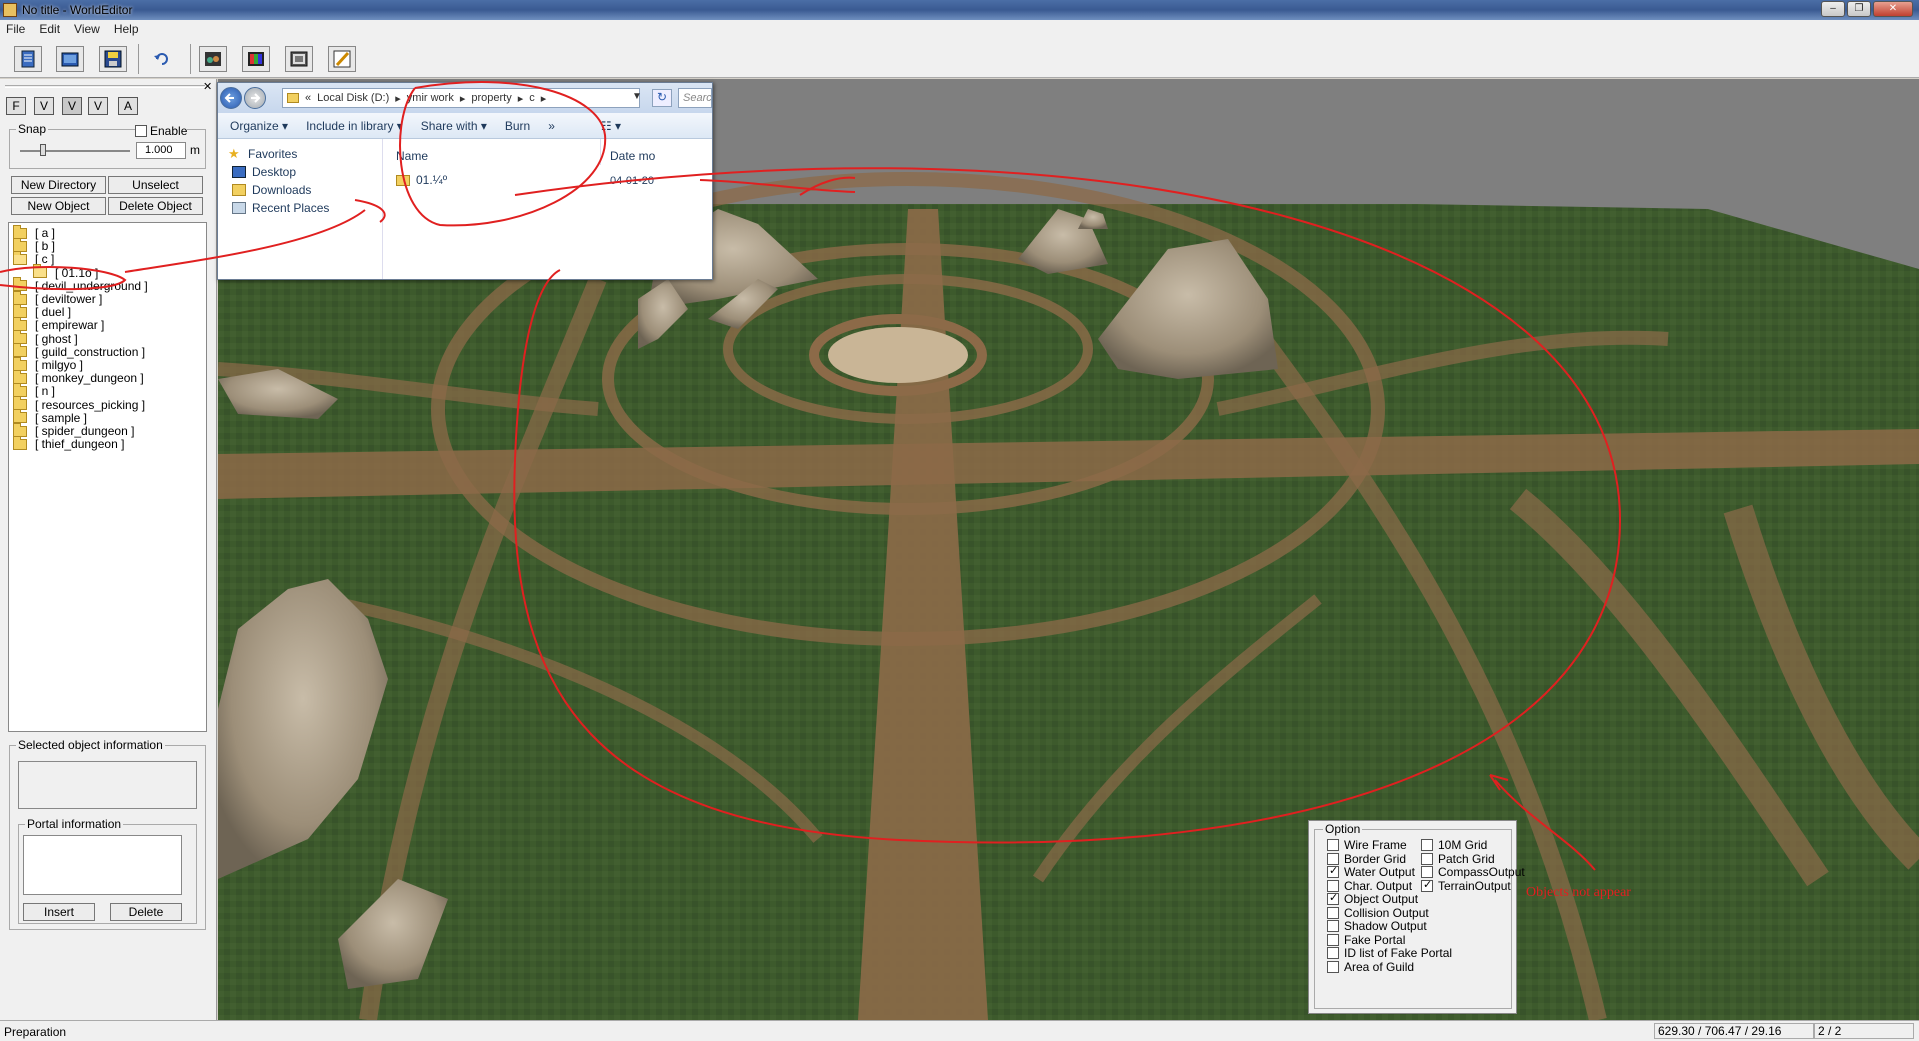  What do you see at coordinates (611, 126) in the screenshot?
I see `view-options-icon: ☷ ▾` at bounding box center [611, 126].